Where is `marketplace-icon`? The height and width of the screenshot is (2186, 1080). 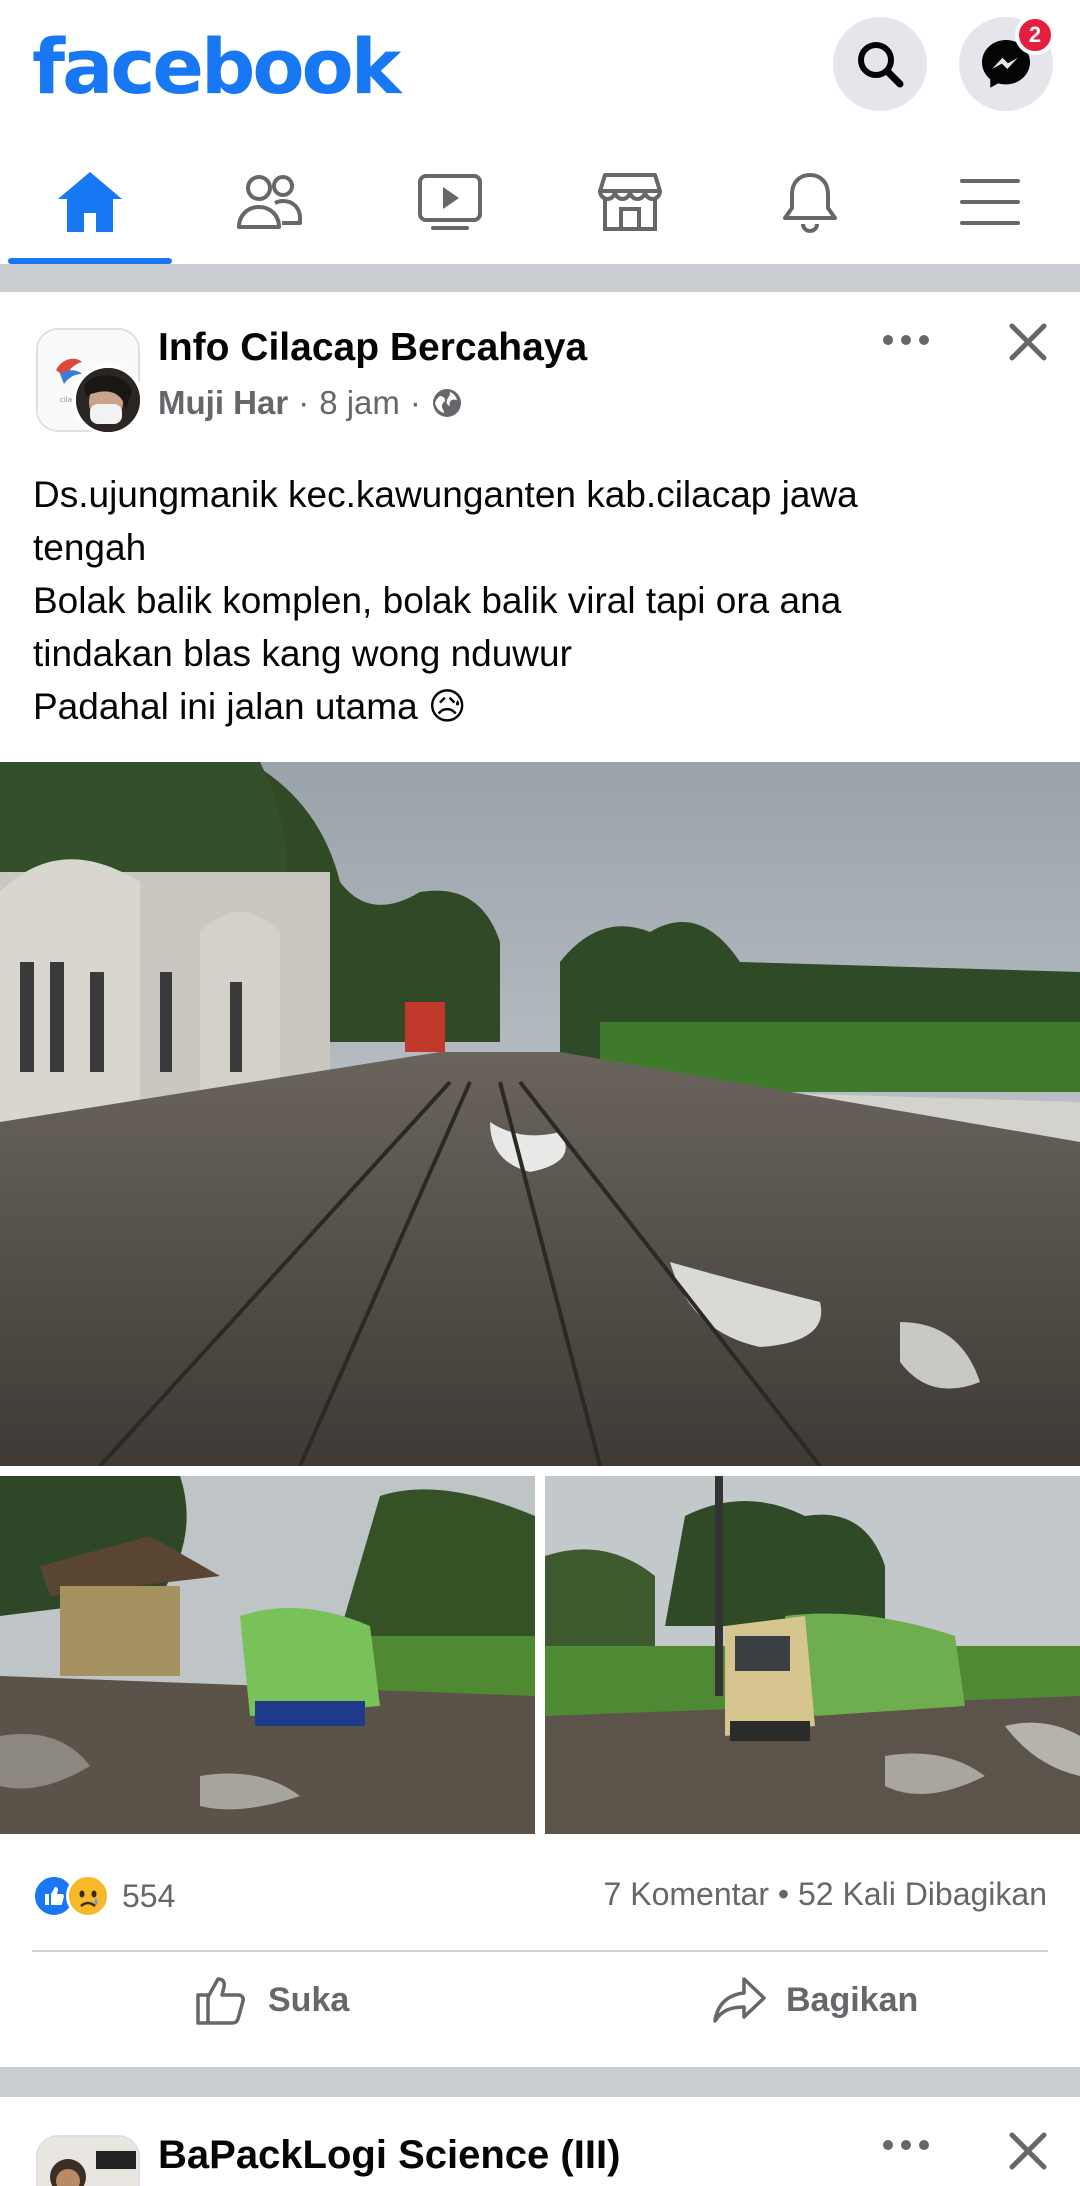
marketplace-icon is located at coordinates (630, 202).